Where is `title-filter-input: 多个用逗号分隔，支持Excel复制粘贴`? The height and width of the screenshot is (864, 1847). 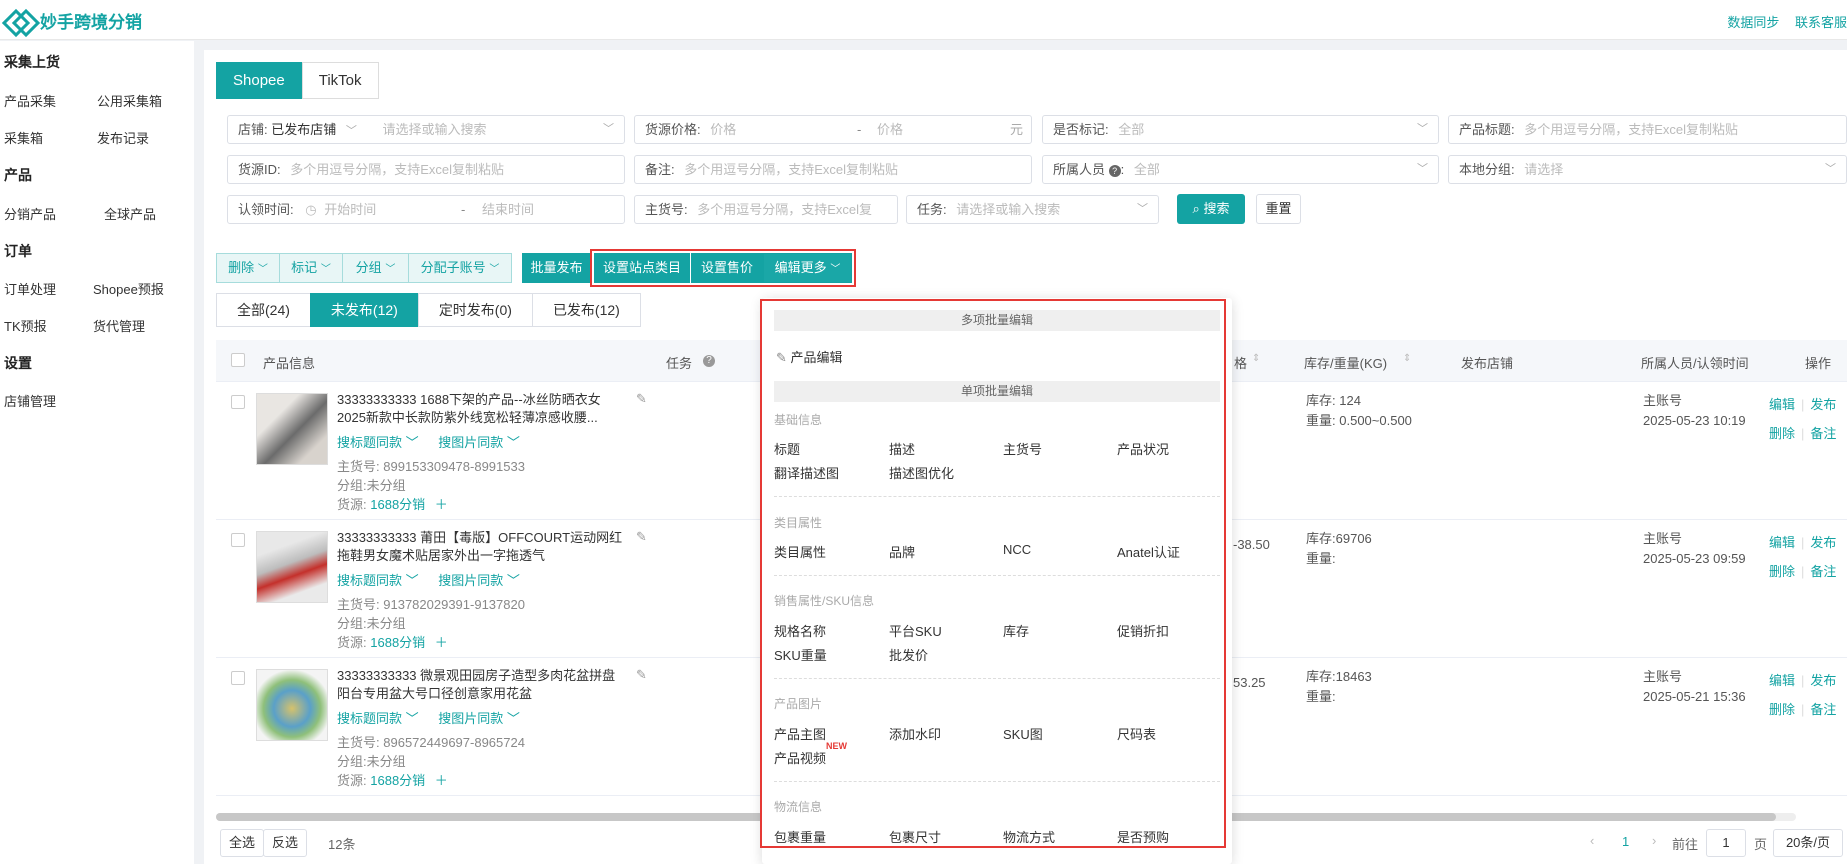 title-filter-input: 多个用逗号分隔，支持Excel复制粘贴 is located at coordinates (1631, 129).